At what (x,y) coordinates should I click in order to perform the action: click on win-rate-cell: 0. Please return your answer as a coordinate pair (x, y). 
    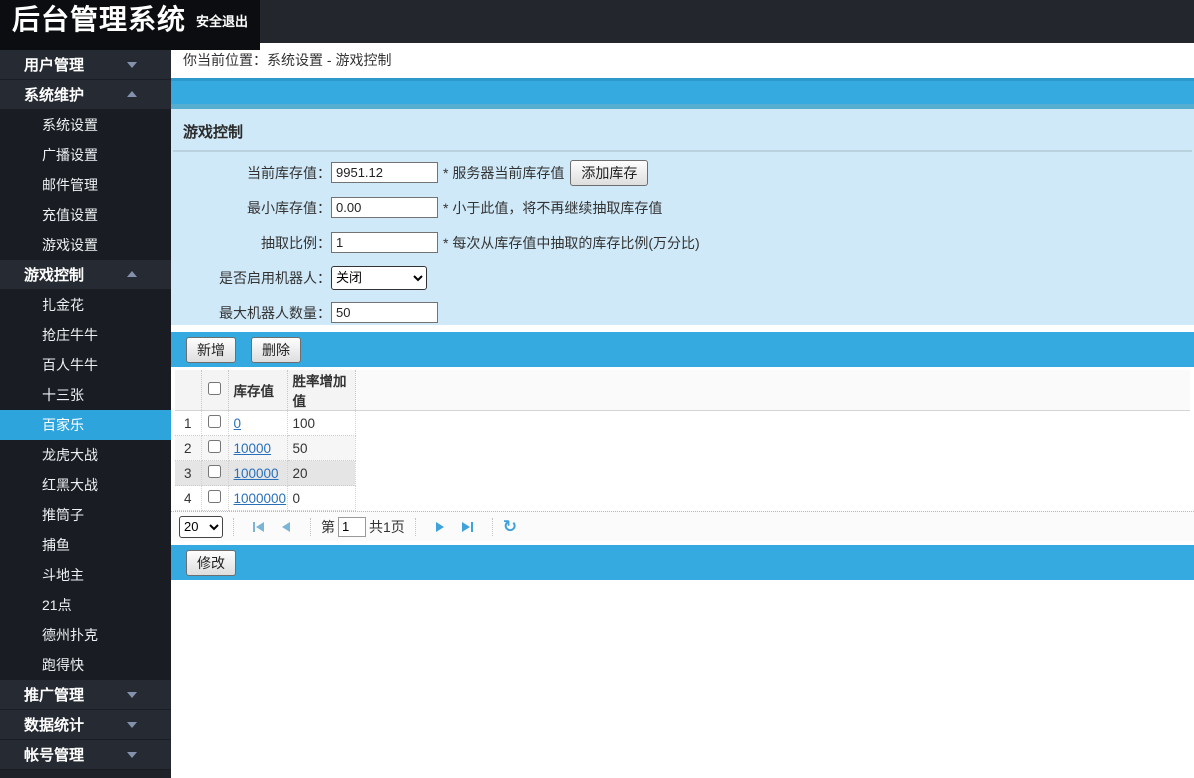
    Looking at the image, I should click on (321, 498).